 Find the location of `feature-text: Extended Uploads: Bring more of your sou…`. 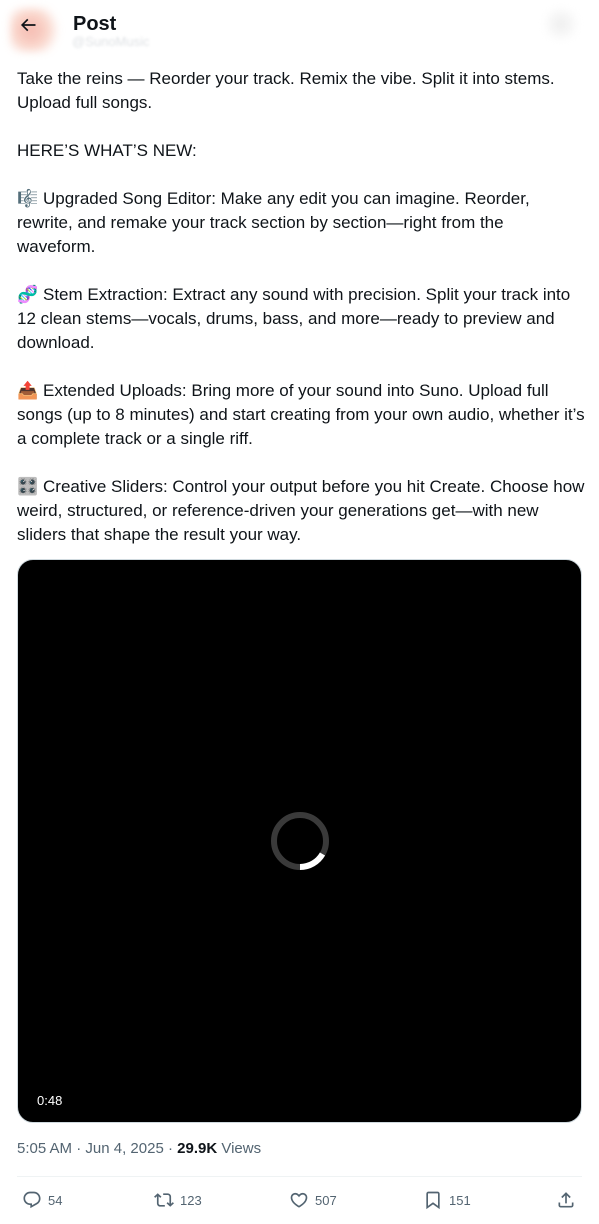

feature-text: Extended Uploads: Bring more of your sou… is located at coordinates (301, 414).